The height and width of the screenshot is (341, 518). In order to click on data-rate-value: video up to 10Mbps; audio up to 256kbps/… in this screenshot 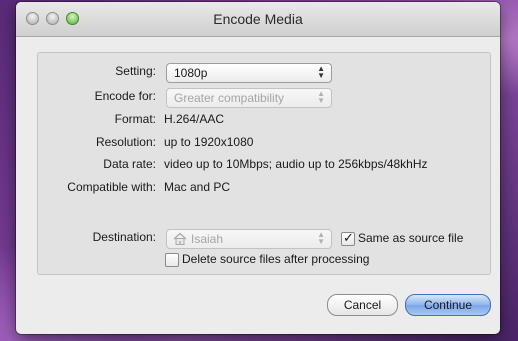, I will do `click(296, 164)`.